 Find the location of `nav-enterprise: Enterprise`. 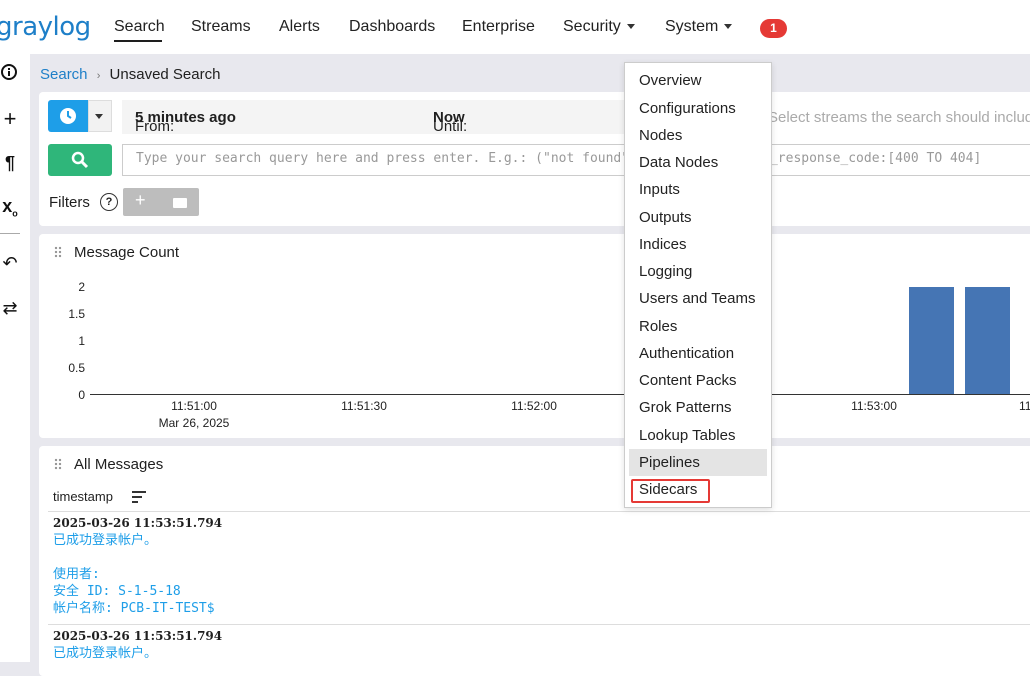

nav-enterprise: Enterprise is located at coordinates (498, 27).